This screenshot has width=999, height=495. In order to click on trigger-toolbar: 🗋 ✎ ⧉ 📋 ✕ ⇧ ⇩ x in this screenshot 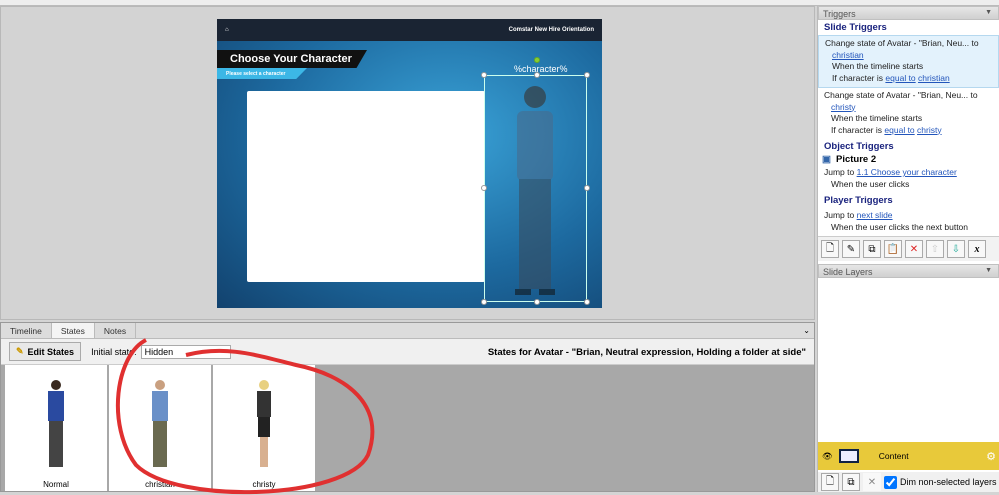, I will do `click(908, 248)`.